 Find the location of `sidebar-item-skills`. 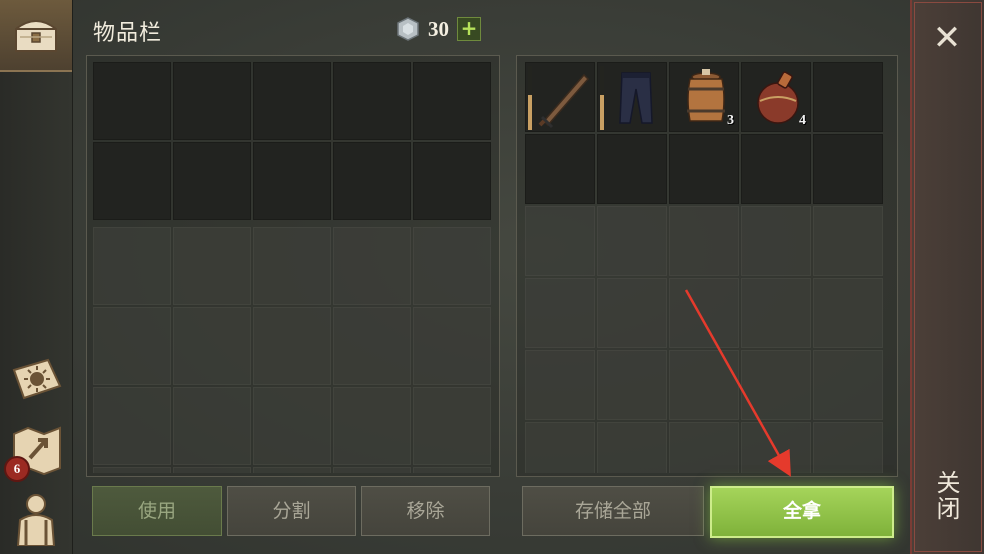

sidebar-item-skills is located at coordinates (36, 380).